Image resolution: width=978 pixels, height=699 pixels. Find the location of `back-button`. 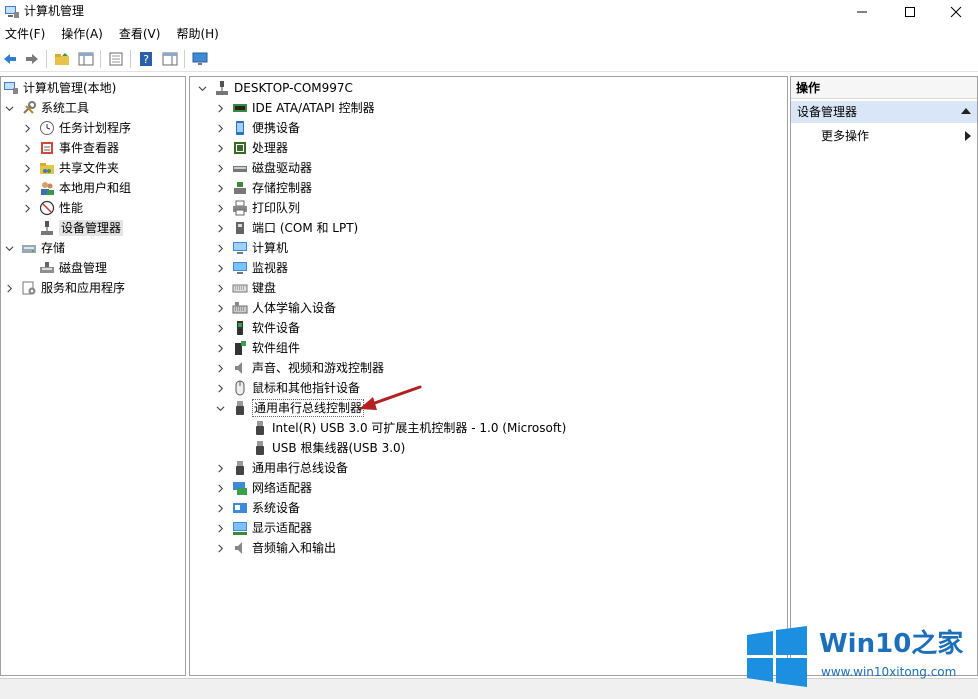

back-button is located at coordinates (10, 59).